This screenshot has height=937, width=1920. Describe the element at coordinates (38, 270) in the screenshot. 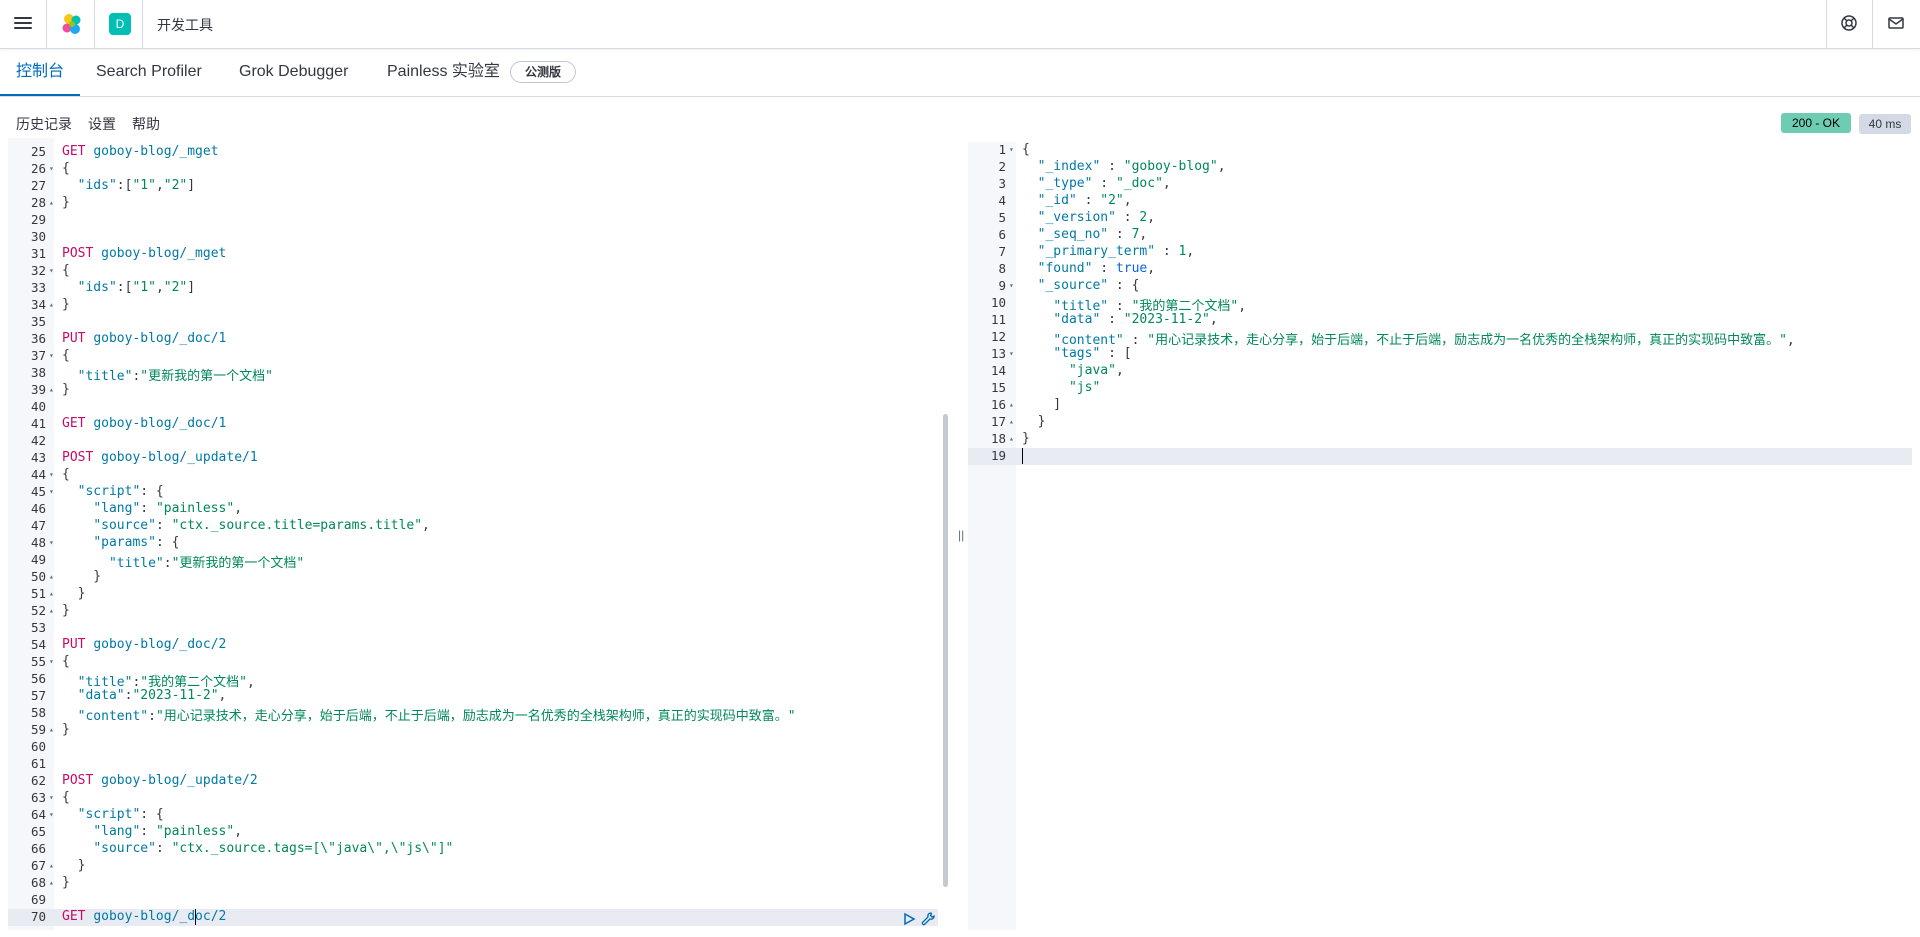

I see `line-number: 32` at that location.